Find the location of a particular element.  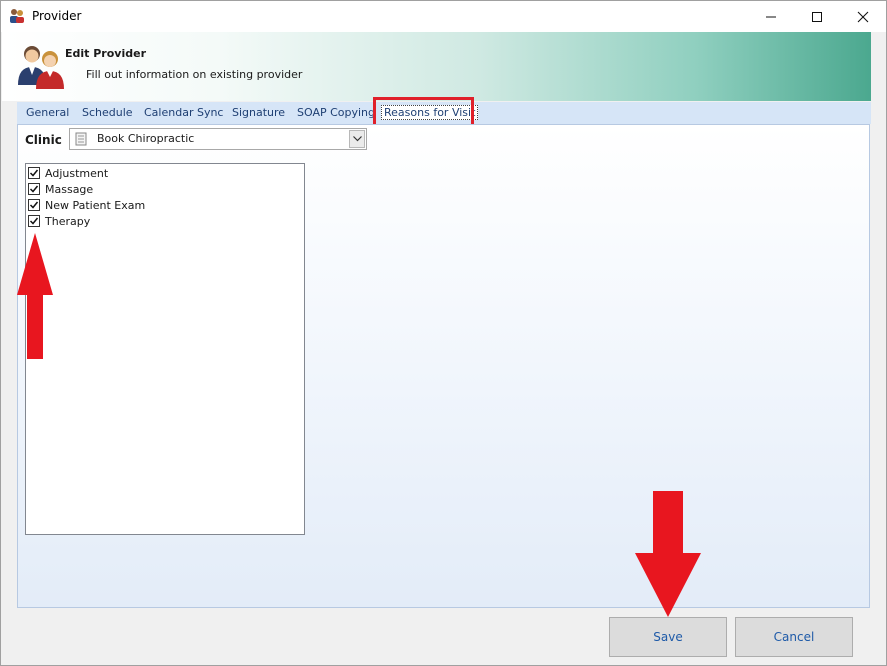

tab-general: General is located at coordinates (47, 112).